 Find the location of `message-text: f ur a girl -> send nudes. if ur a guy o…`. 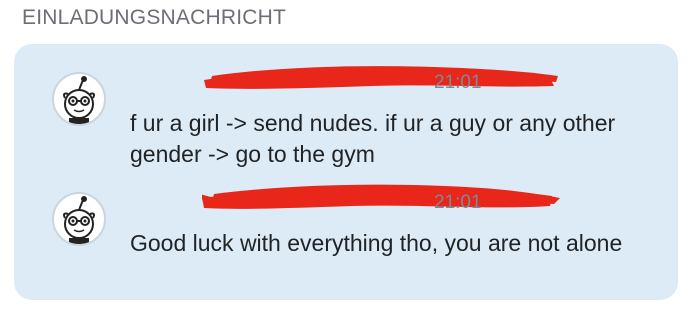

message-text: f ur a girl -> send nudes. if ur a guy o… is located at coordinates (373, 138).